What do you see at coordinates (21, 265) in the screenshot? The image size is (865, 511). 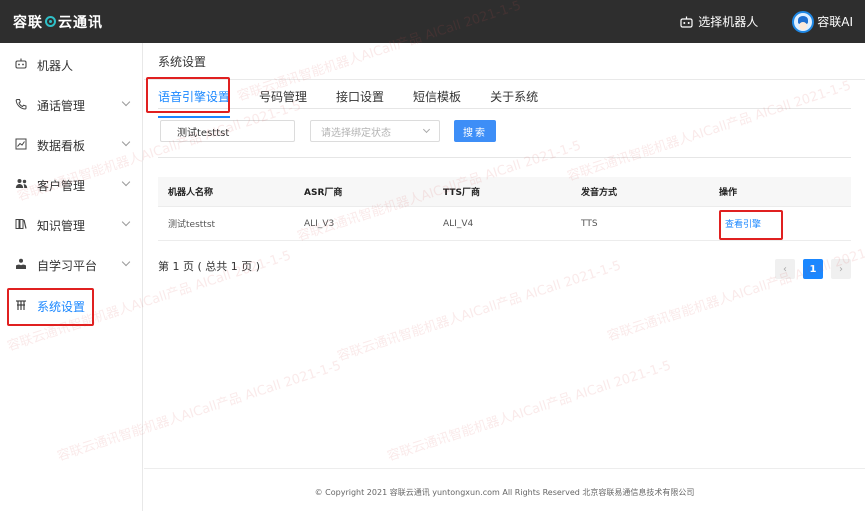 I see `learning-icon` at bounding box center [21, 265].